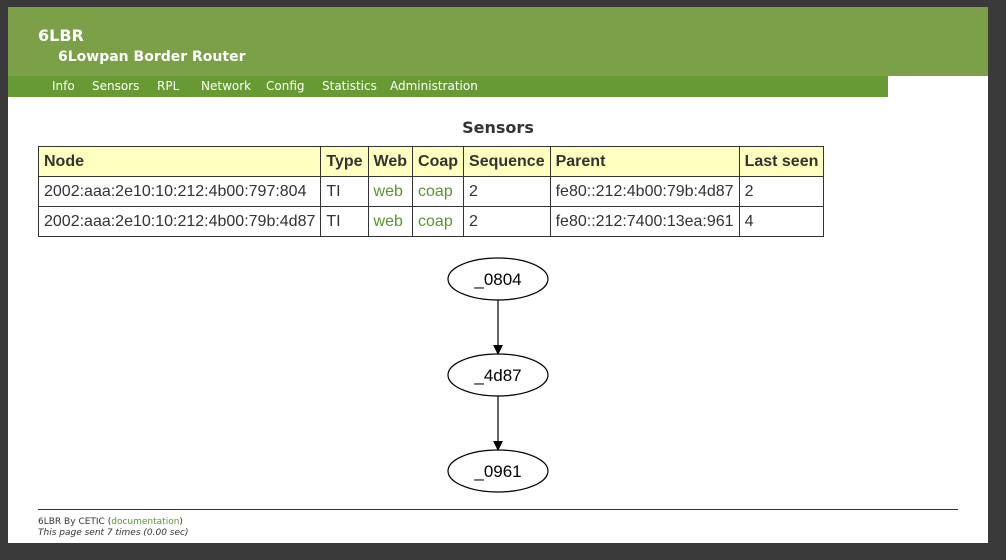 The image size is (1006, 560). I want to click on footer-credits: 6LBR By CETIC (documentation), so click(113, 522).